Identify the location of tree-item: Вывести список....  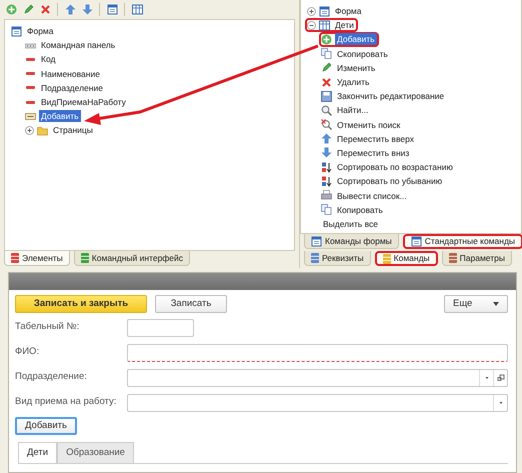
(372, 196).